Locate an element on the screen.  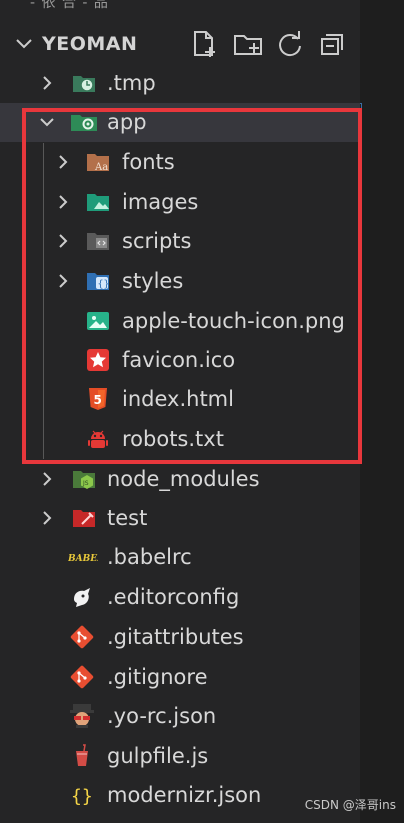
refresh-icon is located at coordinates (290, 44).